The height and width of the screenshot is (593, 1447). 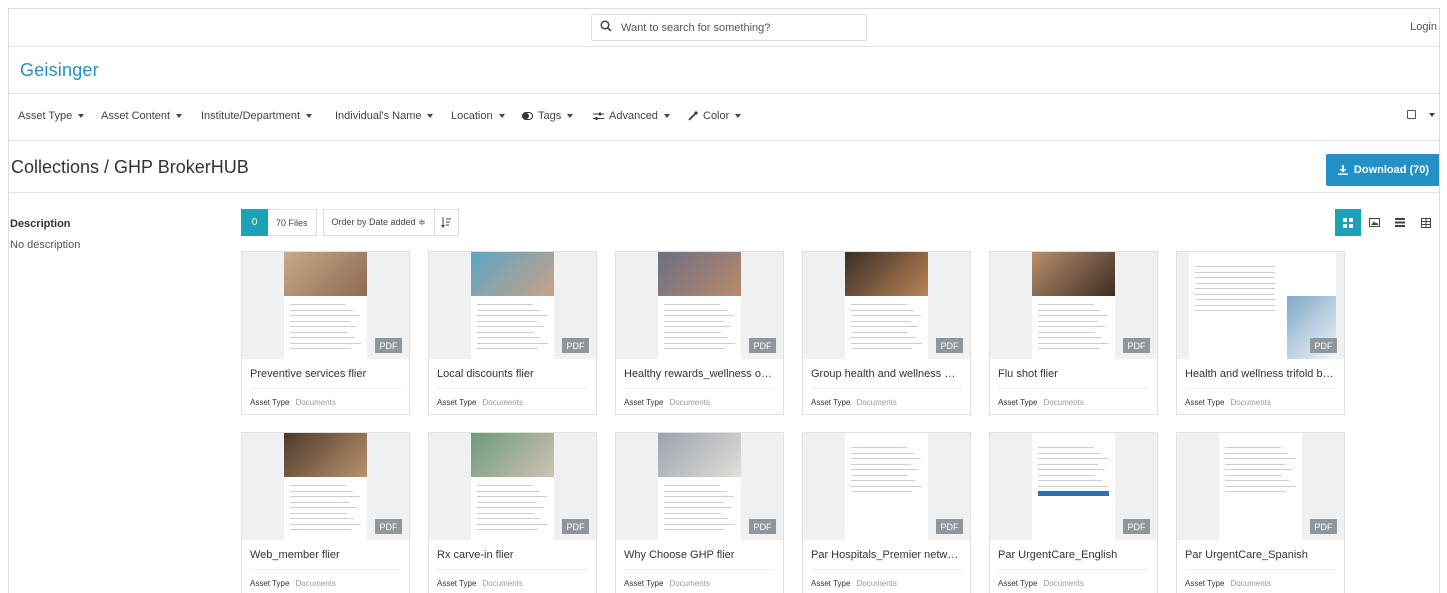 What do you see at coordinates (631, 116) in the screenshot?
I see `filter-advanced: Advanced` at bounding box center [631, 116].